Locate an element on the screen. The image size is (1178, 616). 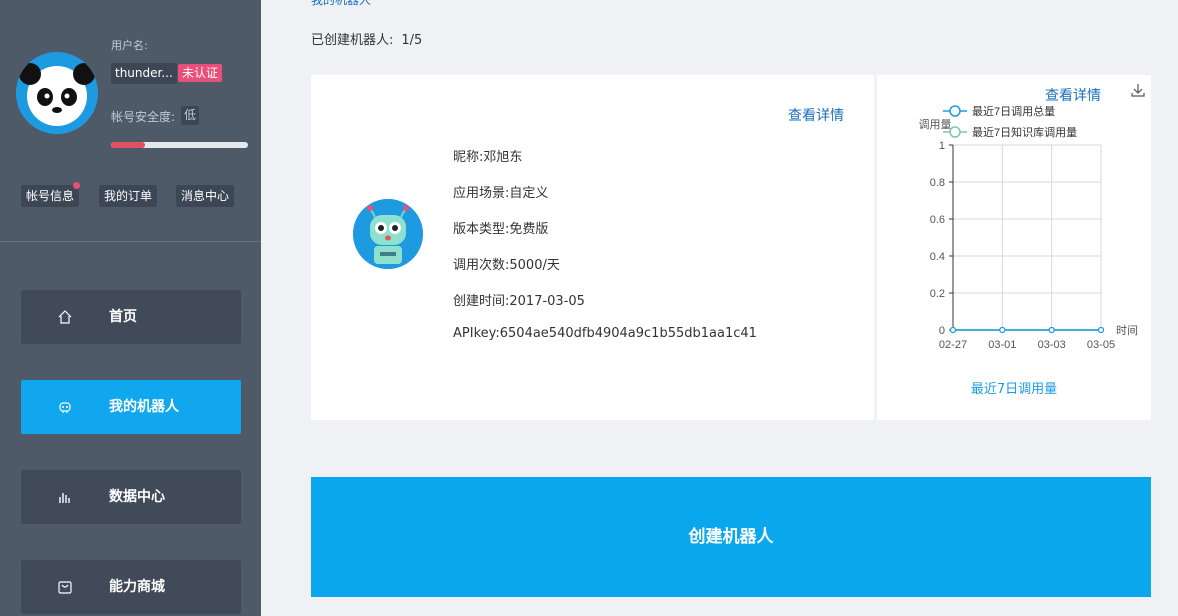
chart-tick-label-y: 1 is located at coordinates (942, 146).